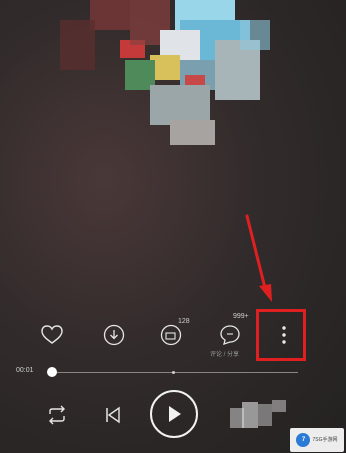  What do you see at coordinates (258, 416) in the screenshot?
I see `next-button-blurred` at bounding box center [258, 416].